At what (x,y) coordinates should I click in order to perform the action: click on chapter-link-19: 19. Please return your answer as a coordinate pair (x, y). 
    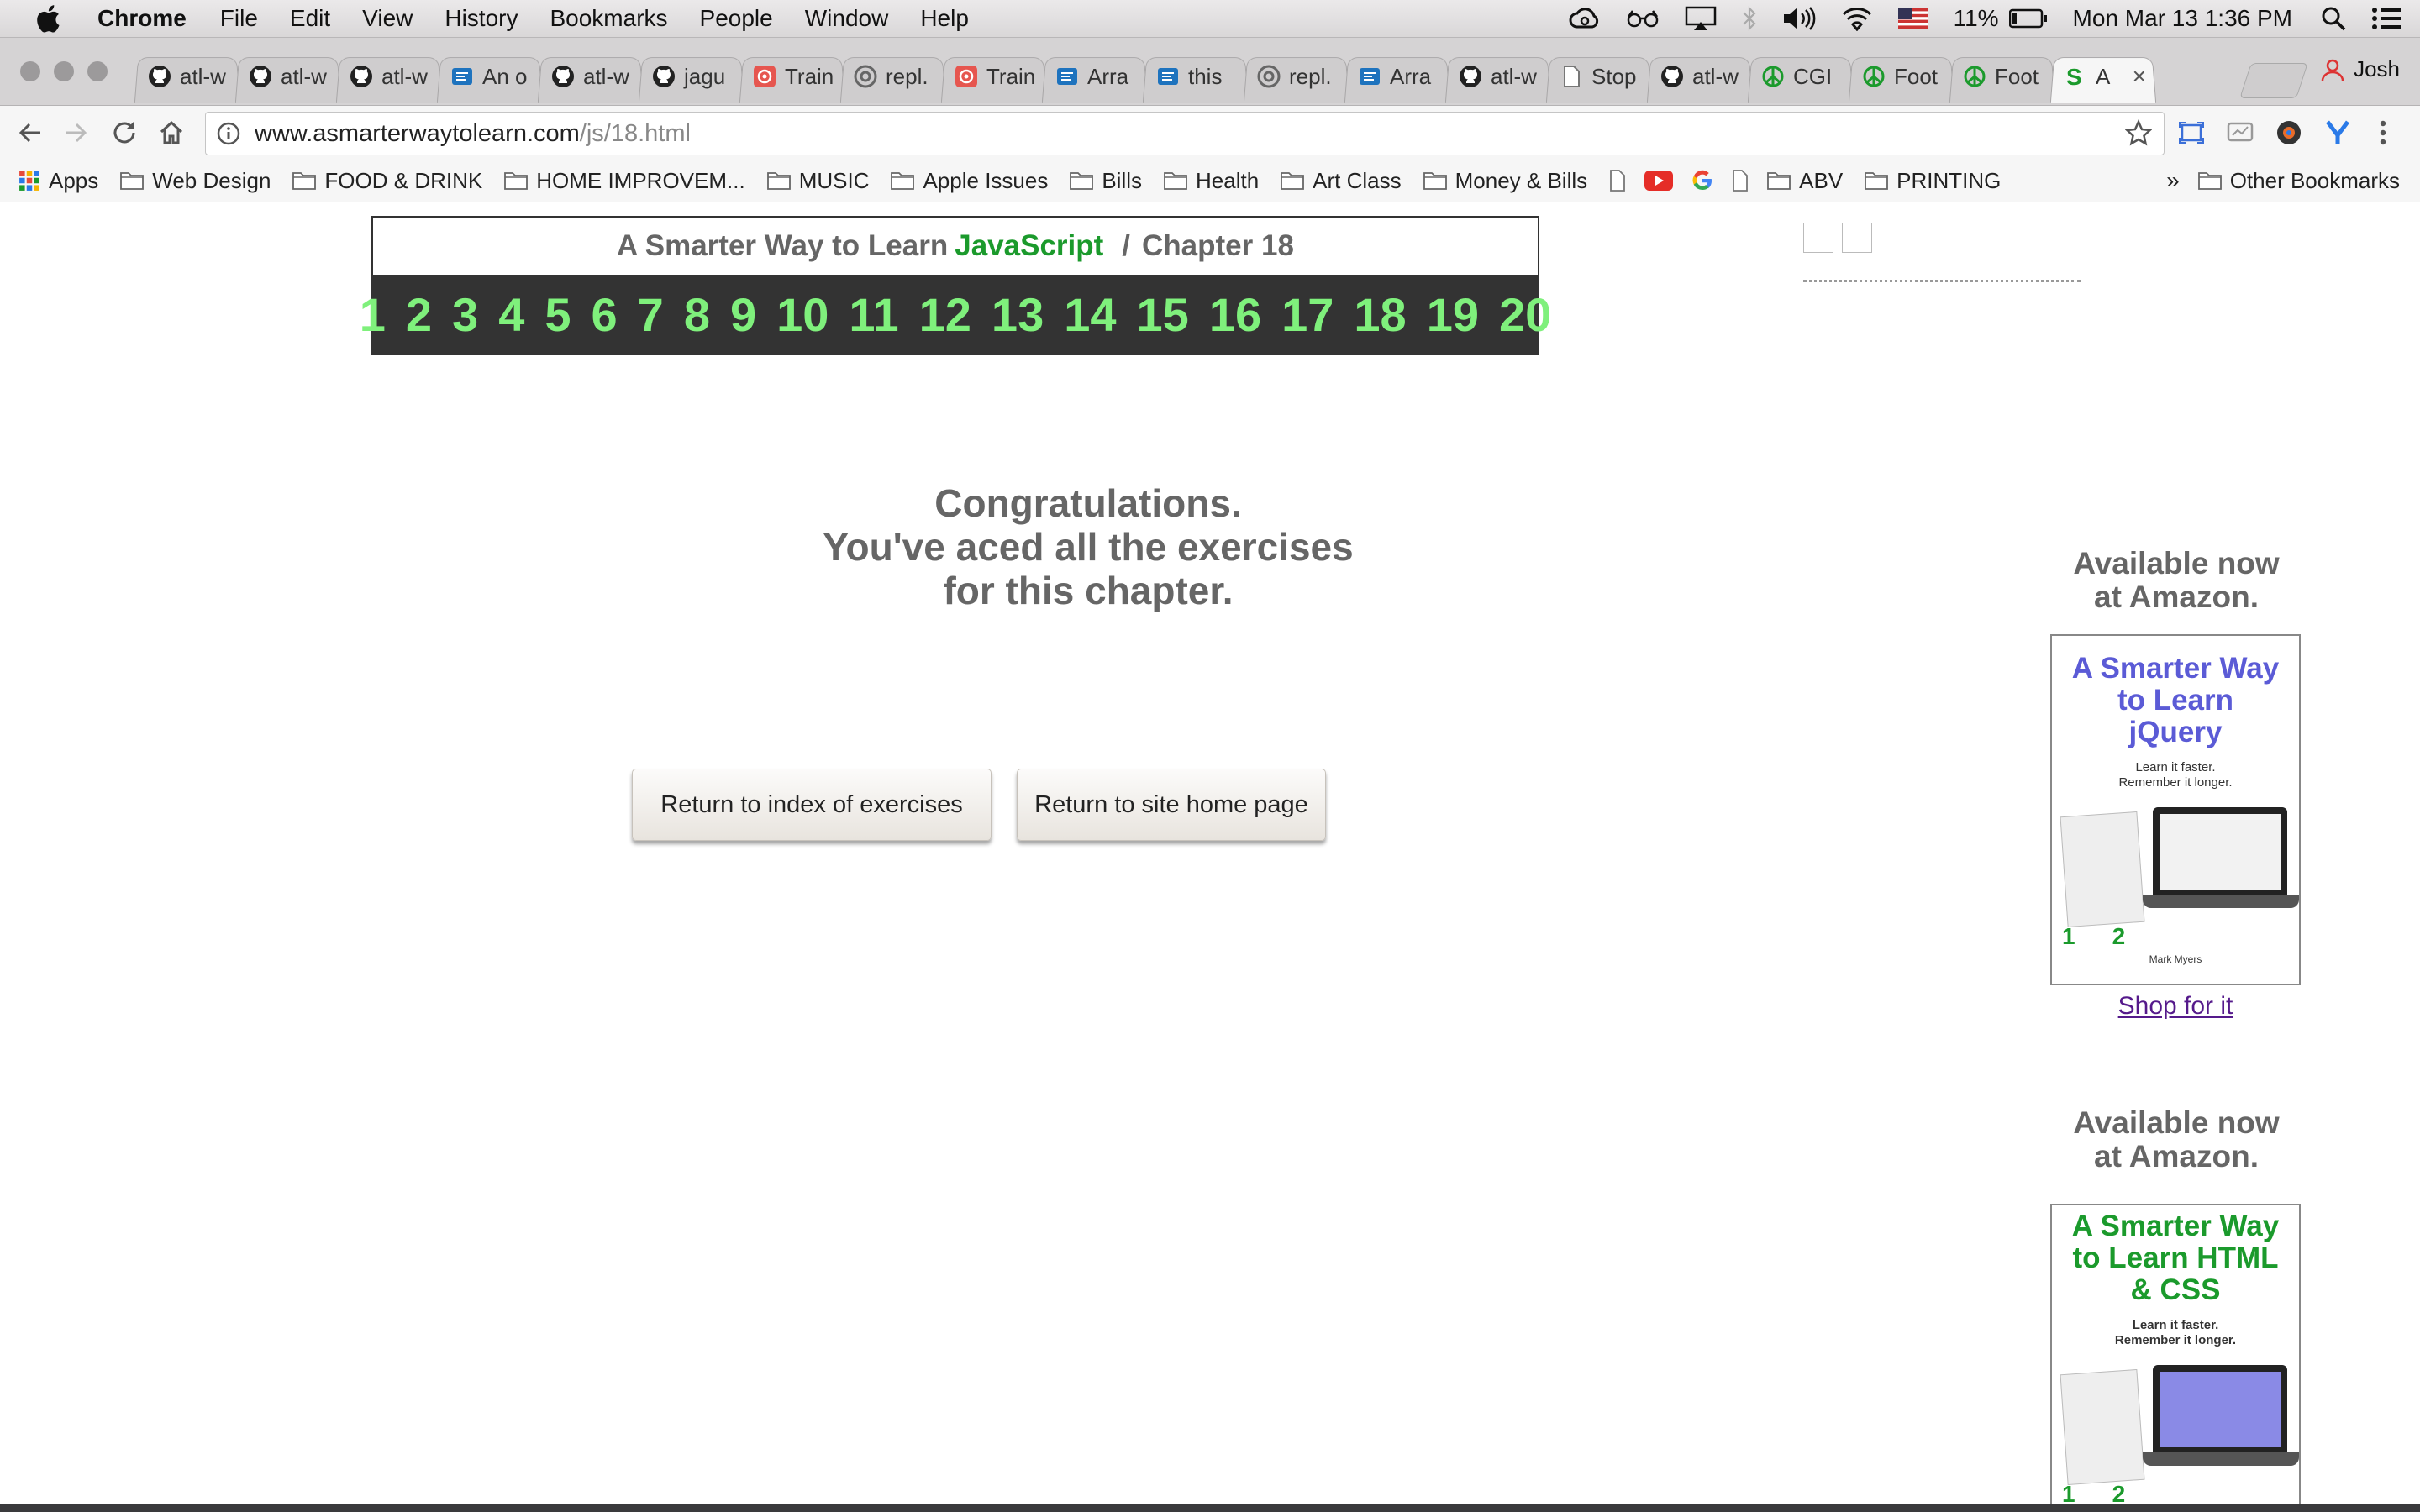
    Looking at the image, I should click on (1453, 314).